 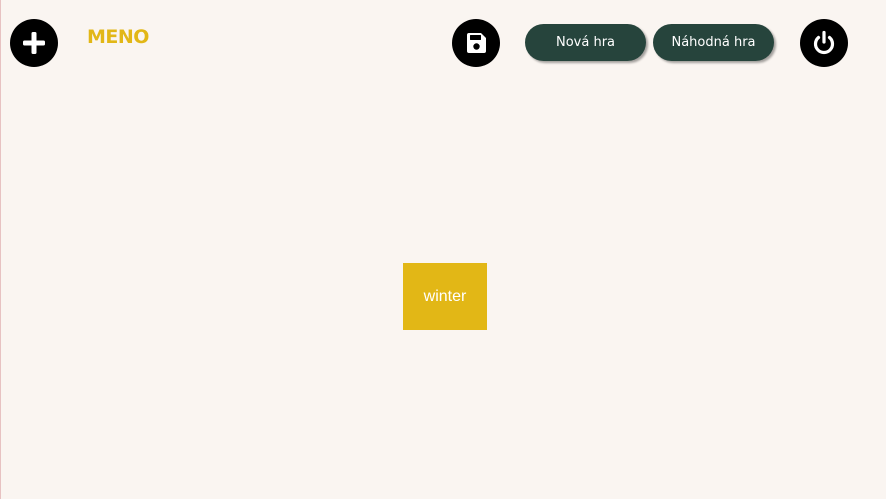 I want to click on page-title: MENO, so click(x=118, y=37).